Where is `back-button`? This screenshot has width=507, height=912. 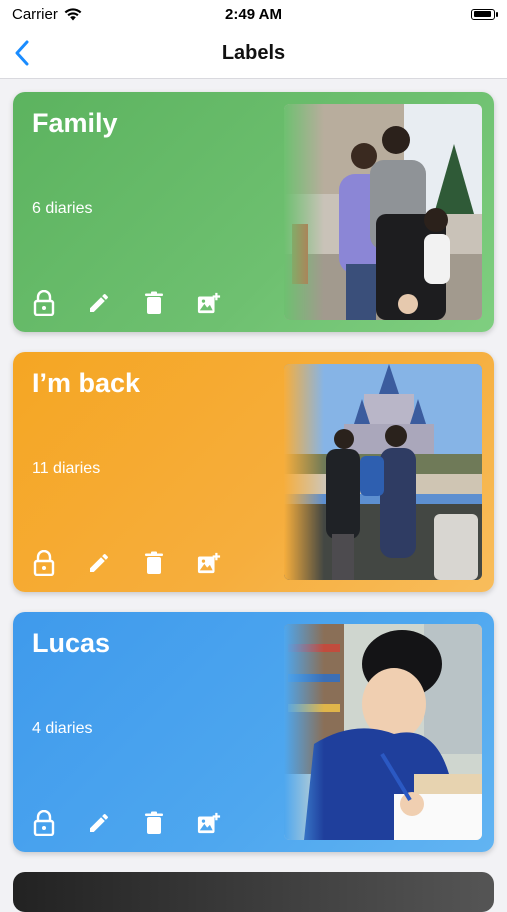
back-button is located at coordinates (26, 53).